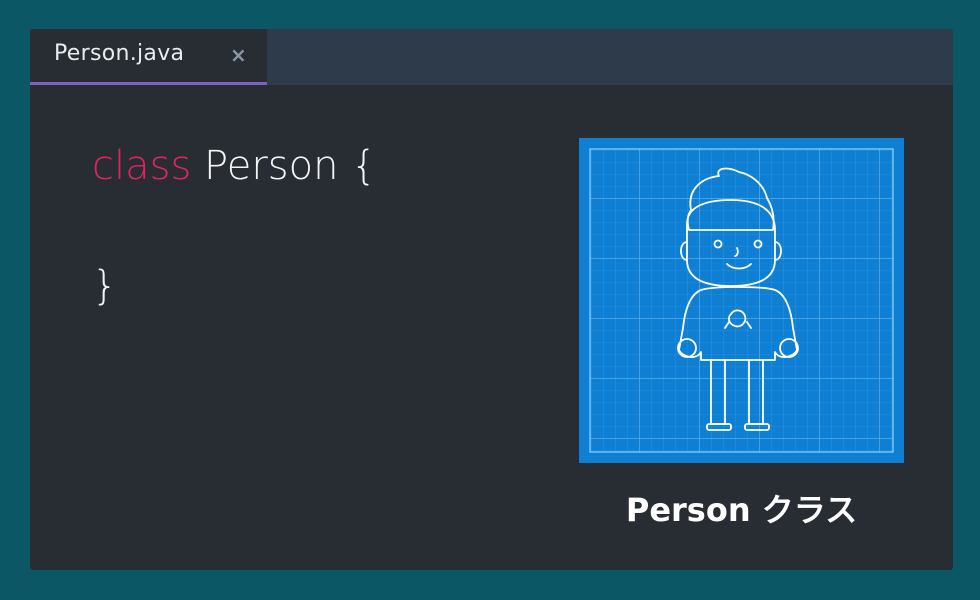 The height and width of the screenshot is (600, 980). I want to click on tab-label: Person.java, so click(119, 53).